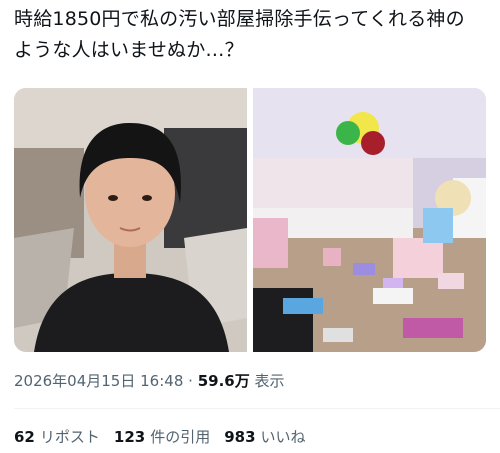 The height and width of the screenshot is (453, 500). What do you see at coordinates (69, 437) in the screenshot?
I see `reposts-label: リポスト` at bounding box center [69, 437].